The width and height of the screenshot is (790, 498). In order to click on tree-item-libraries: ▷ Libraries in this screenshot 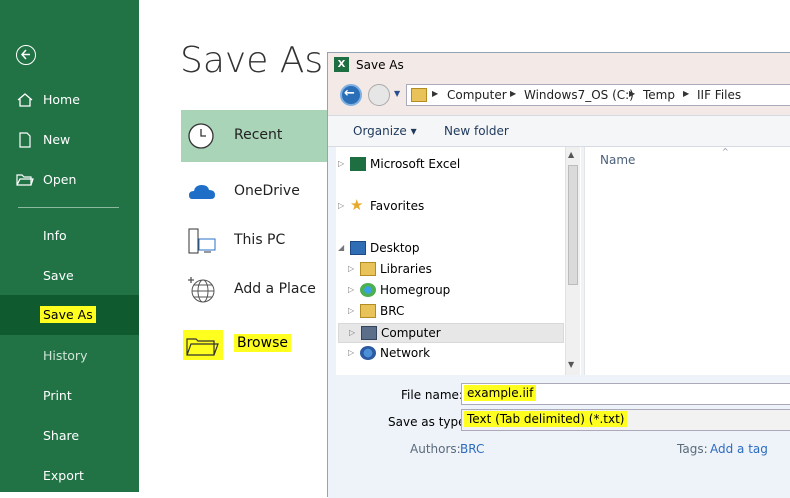, I will do `click(453, 270)`.